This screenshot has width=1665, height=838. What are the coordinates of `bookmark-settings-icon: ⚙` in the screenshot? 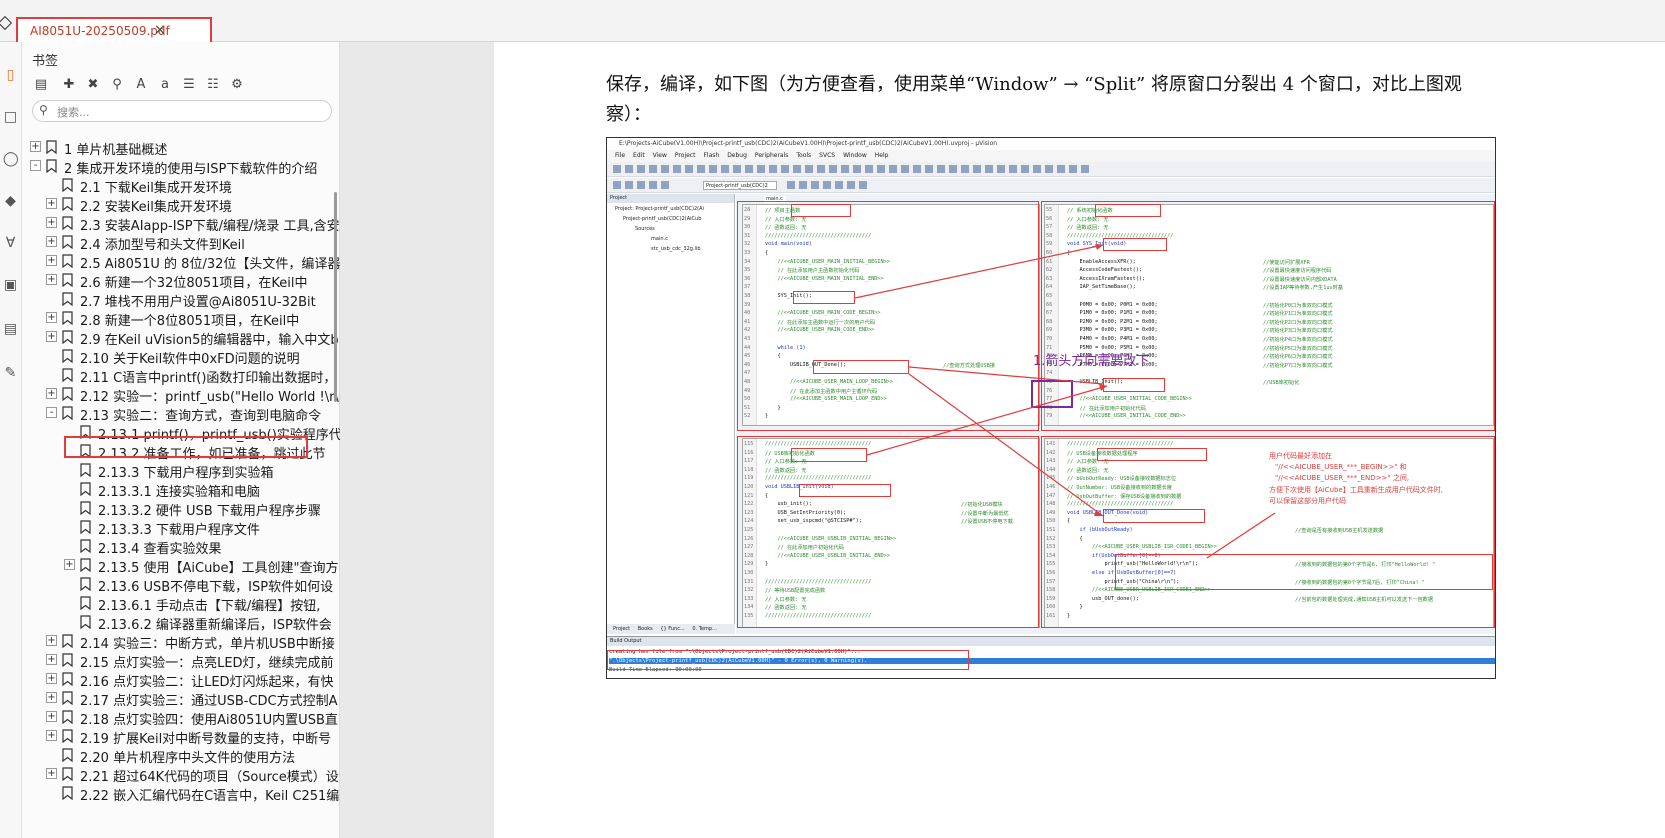 It's located at (237, 85).